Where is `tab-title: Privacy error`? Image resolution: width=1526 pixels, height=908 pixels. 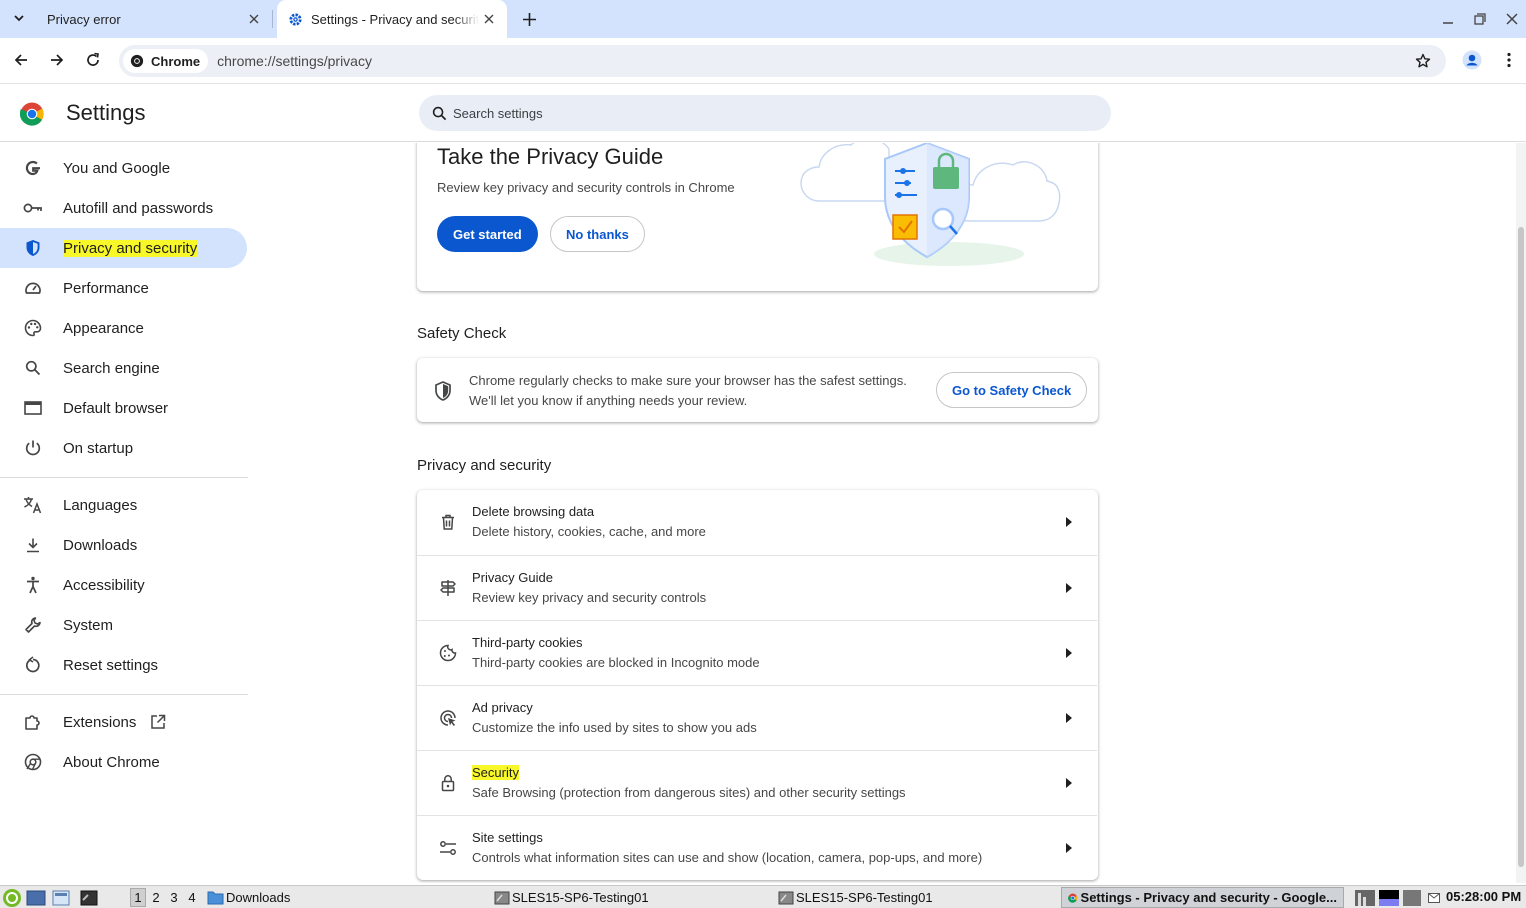
tab-title: Privacy error is located at coordinates (84, 19).